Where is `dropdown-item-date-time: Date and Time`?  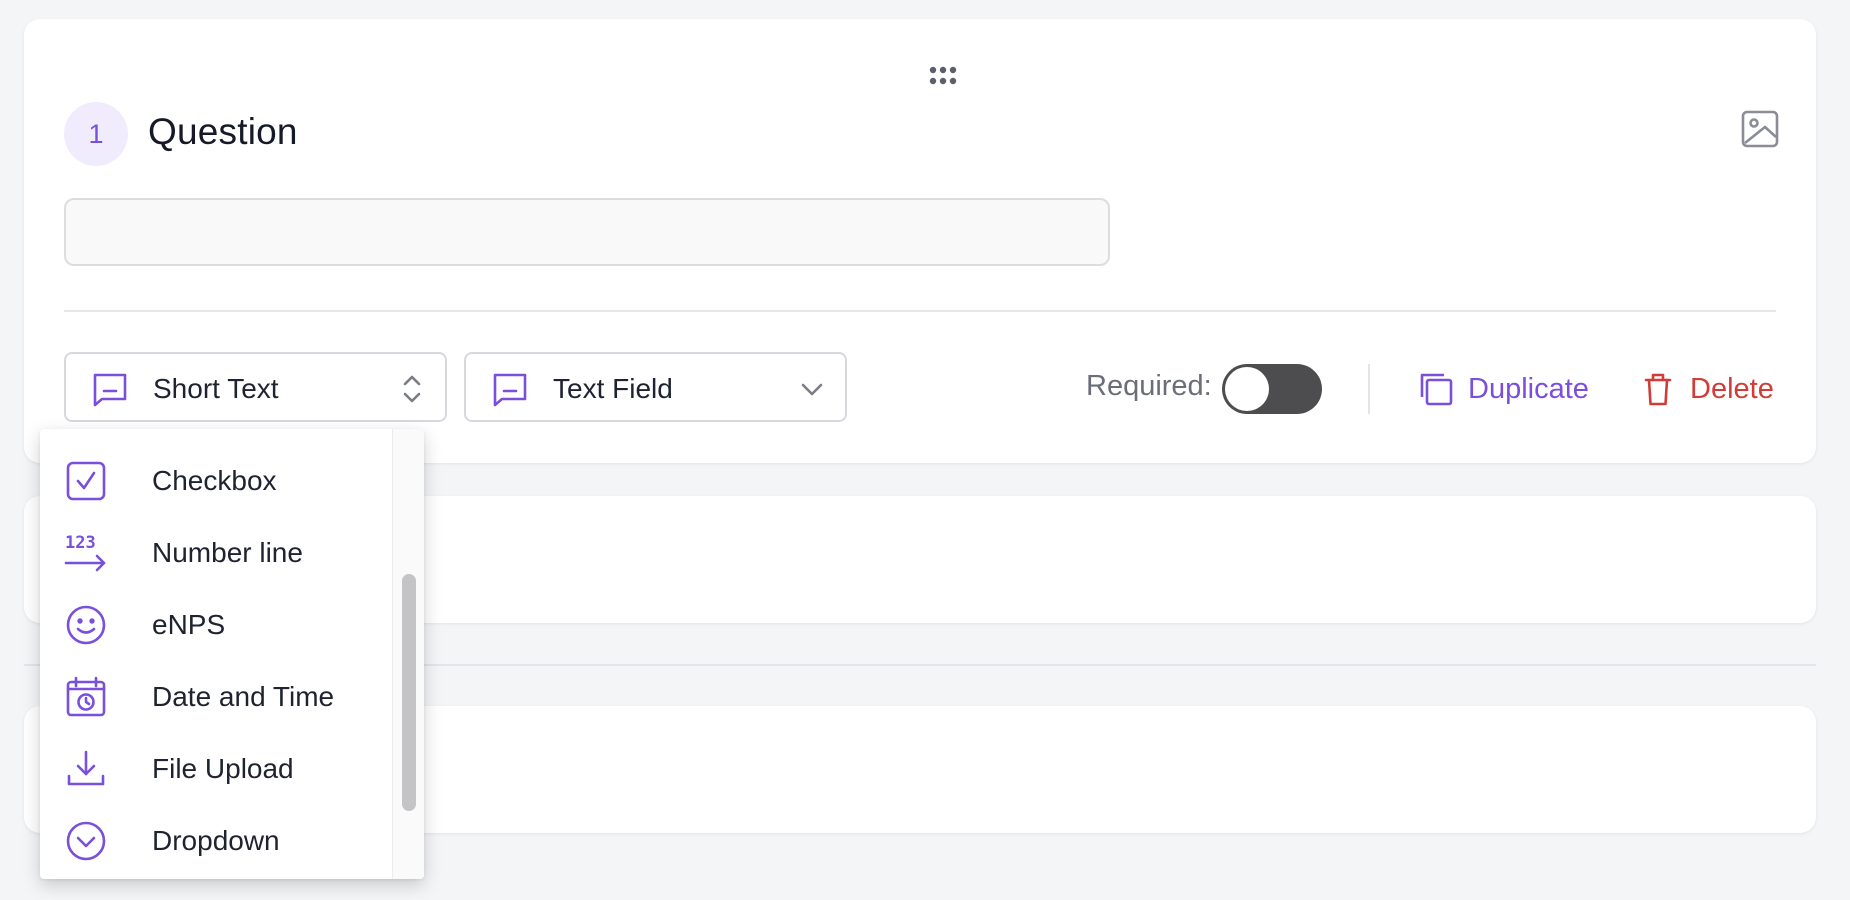 dropdown-item-date-time: Date and Time is located at coordinates (216, 697).